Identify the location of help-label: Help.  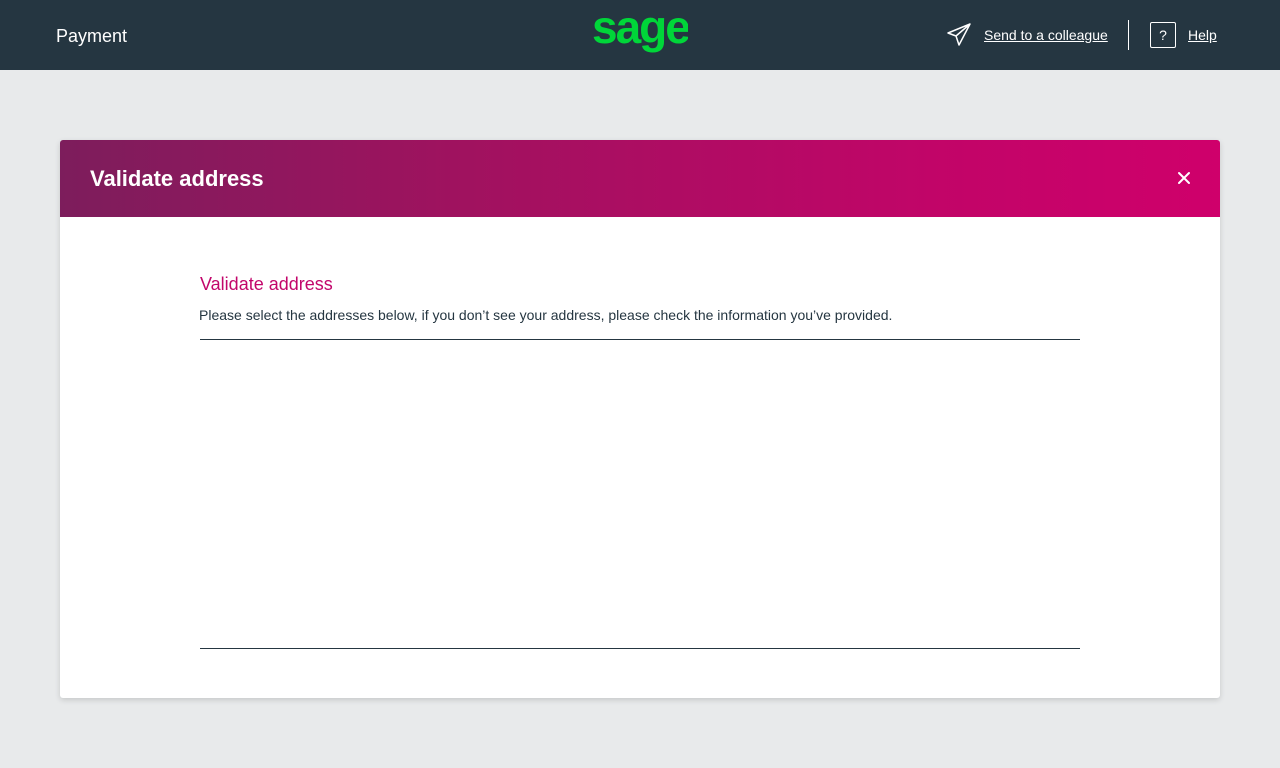
(1202, 35).